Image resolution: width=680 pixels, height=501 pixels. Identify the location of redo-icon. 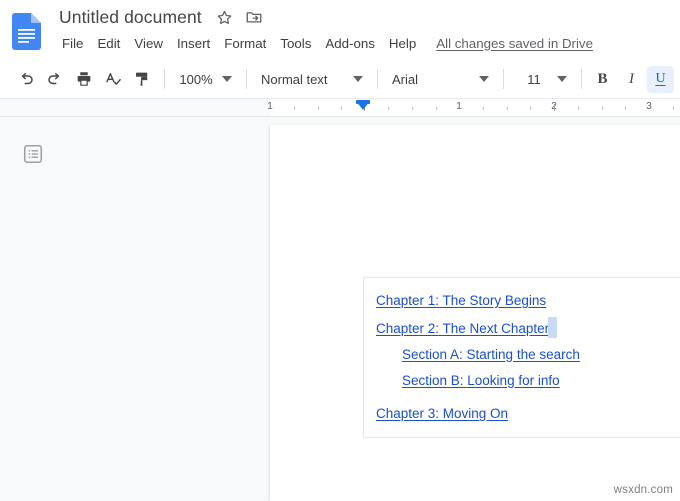
(54, 79).